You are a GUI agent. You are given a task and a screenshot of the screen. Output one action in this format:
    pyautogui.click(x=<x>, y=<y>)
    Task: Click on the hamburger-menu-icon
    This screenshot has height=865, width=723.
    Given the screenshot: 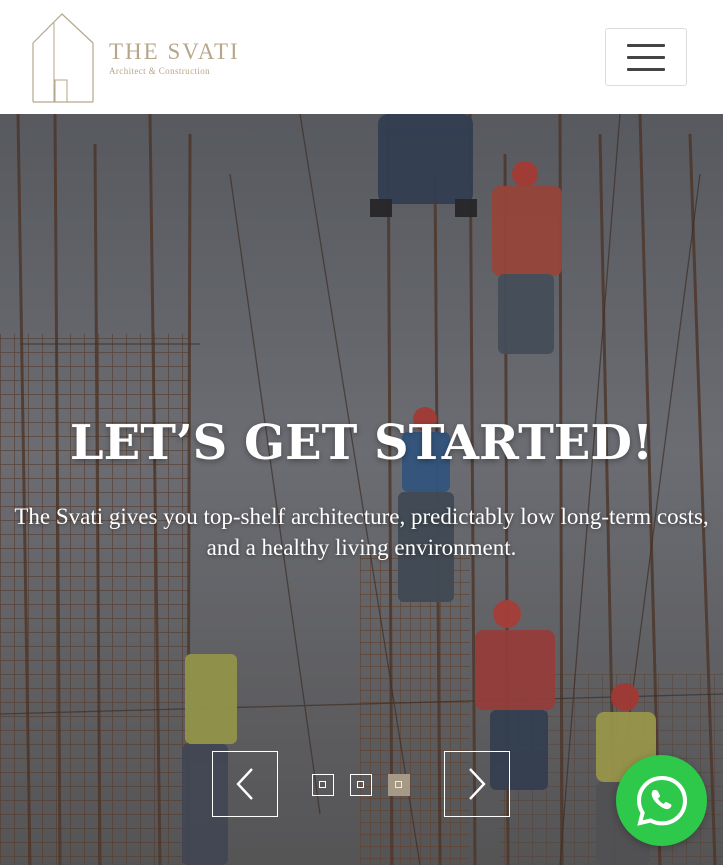 What is the action you would take?
    pyautogui.click(x=646, y=57)
    